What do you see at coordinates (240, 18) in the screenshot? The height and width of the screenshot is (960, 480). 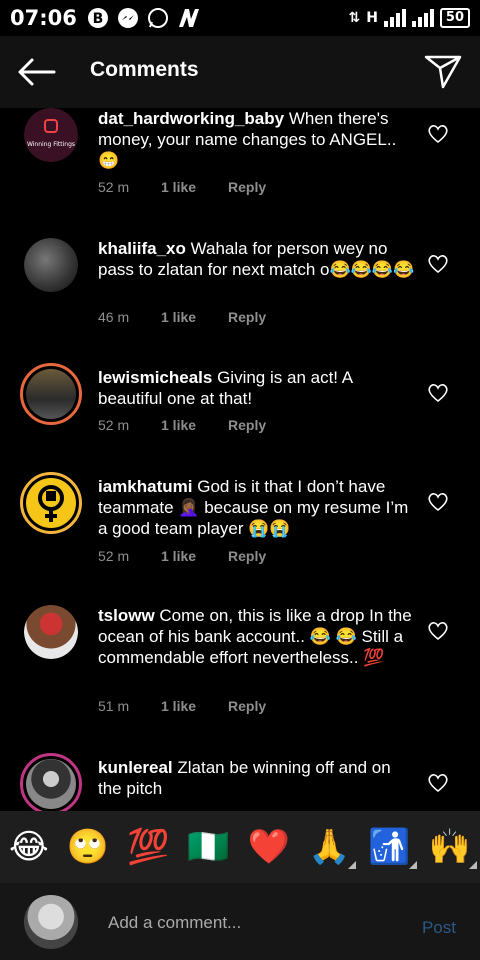 I see `status-bar: 07:06 B ⇅ H 50` at bounding box center [240, 18].